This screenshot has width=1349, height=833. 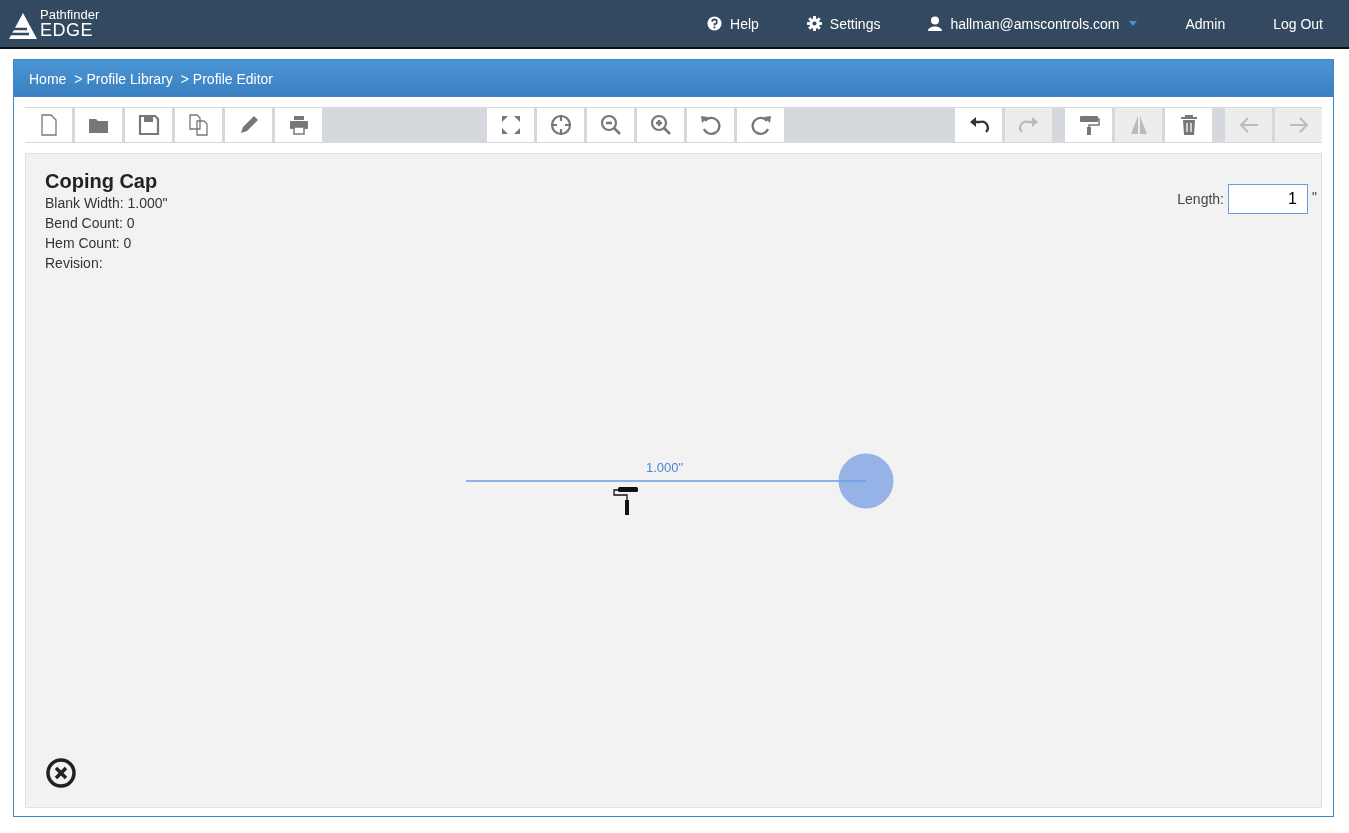 I want to click on zoom-out-icon, so click(x=610, y=125).